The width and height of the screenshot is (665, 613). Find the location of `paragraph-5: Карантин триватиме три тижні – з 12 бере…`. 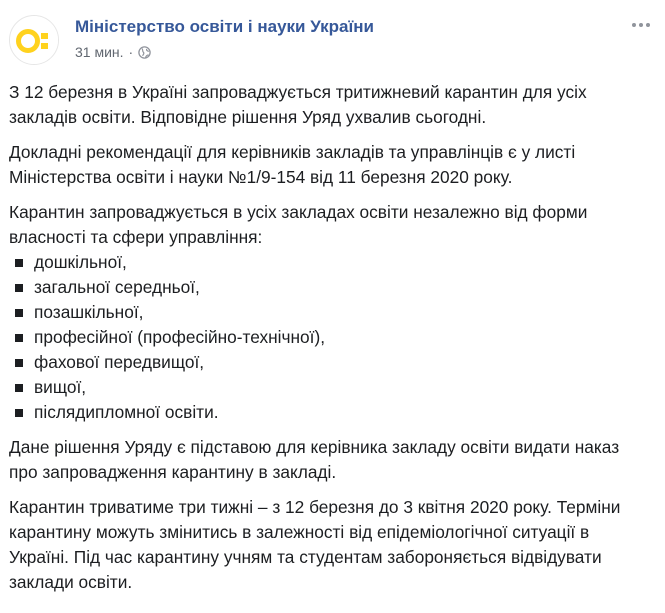

paragraph-5: Карантин триватиме три тижні – з 12 бере… is located at coordinates (315, 544).